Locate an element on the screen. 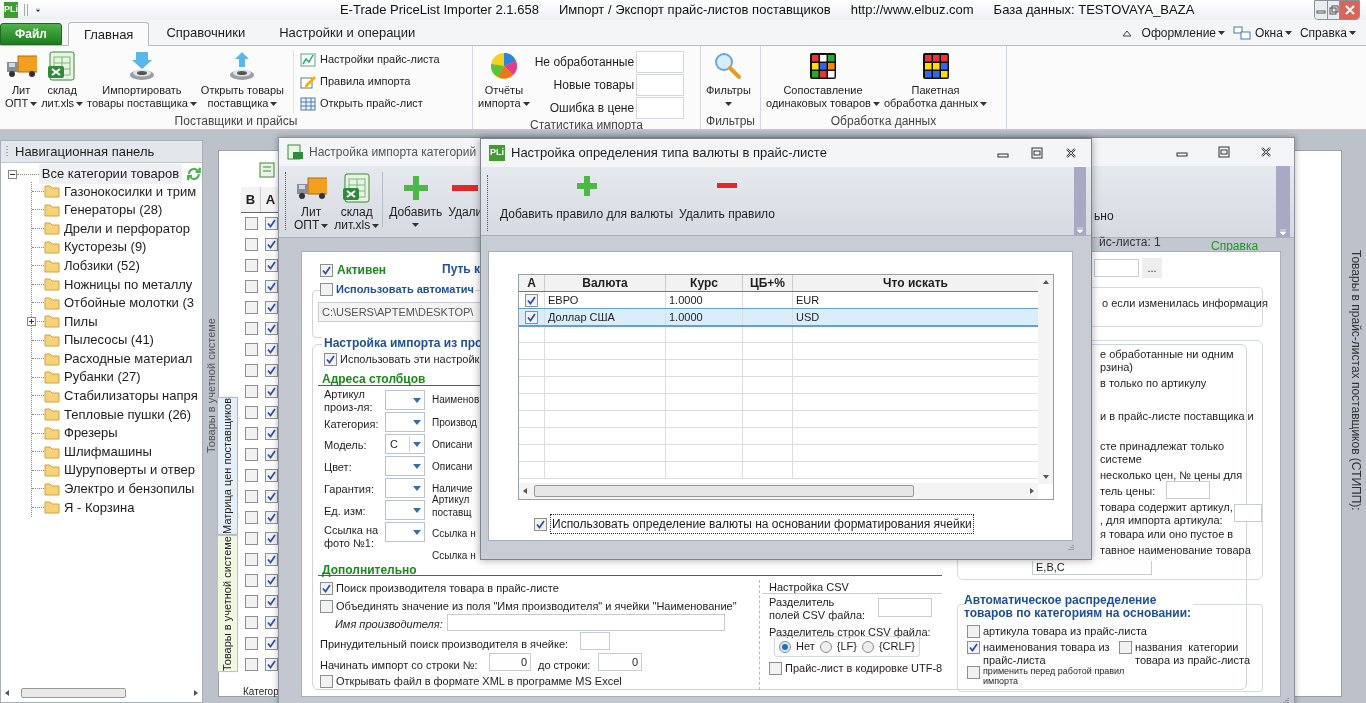  ribbon-button: Сопоставление одинаковых товаров is located at coordinates (823, 80).